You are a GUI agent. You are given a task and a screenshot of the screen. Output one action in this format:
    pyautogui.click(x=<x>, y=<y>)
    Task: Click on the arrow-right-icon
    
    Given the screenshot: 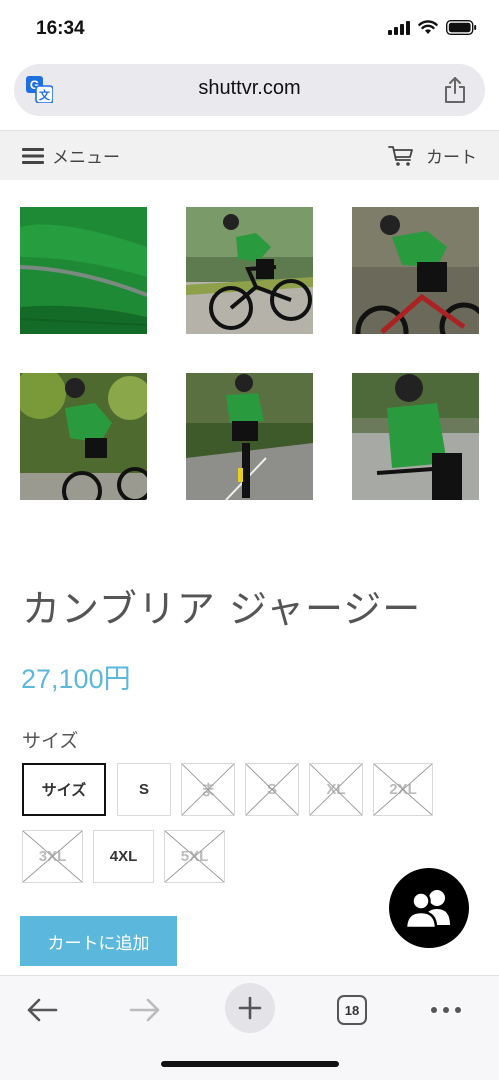 What is the action you would take?
    pyautogui.click(x=144, y=1010)
    